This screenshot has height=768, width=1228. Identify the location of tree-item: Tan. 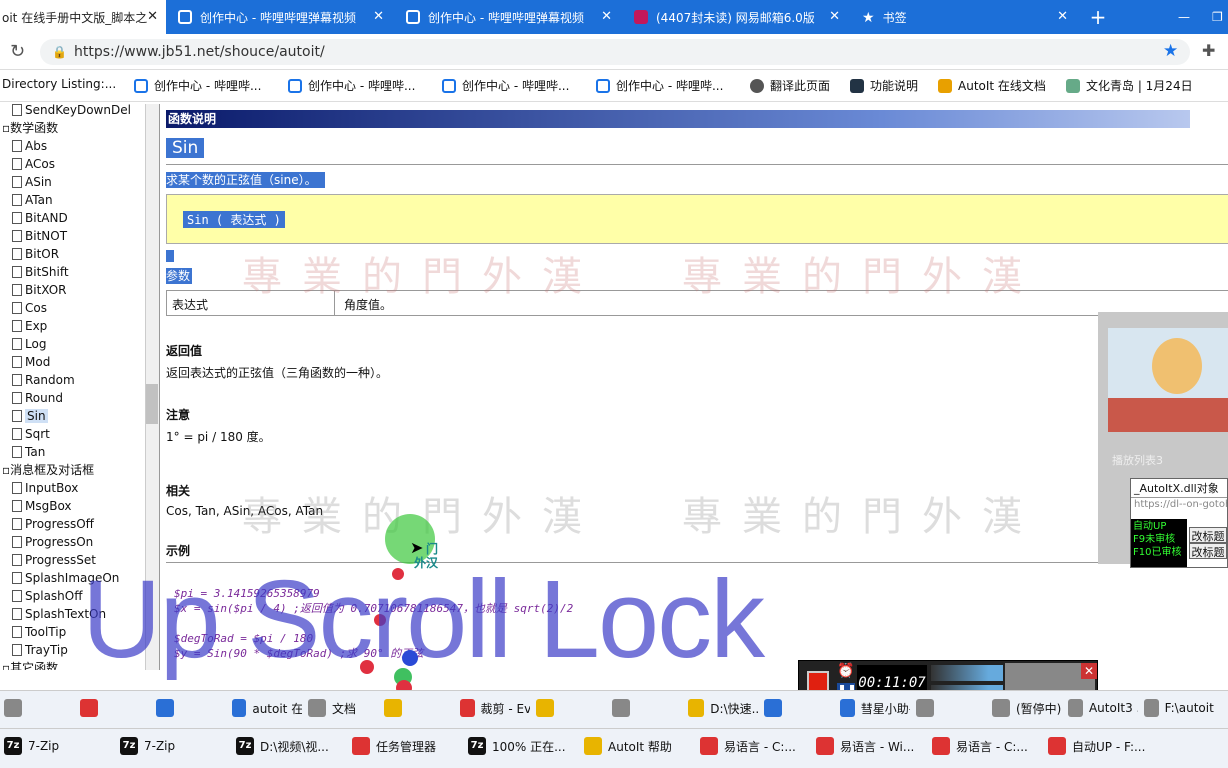
(28, 452).